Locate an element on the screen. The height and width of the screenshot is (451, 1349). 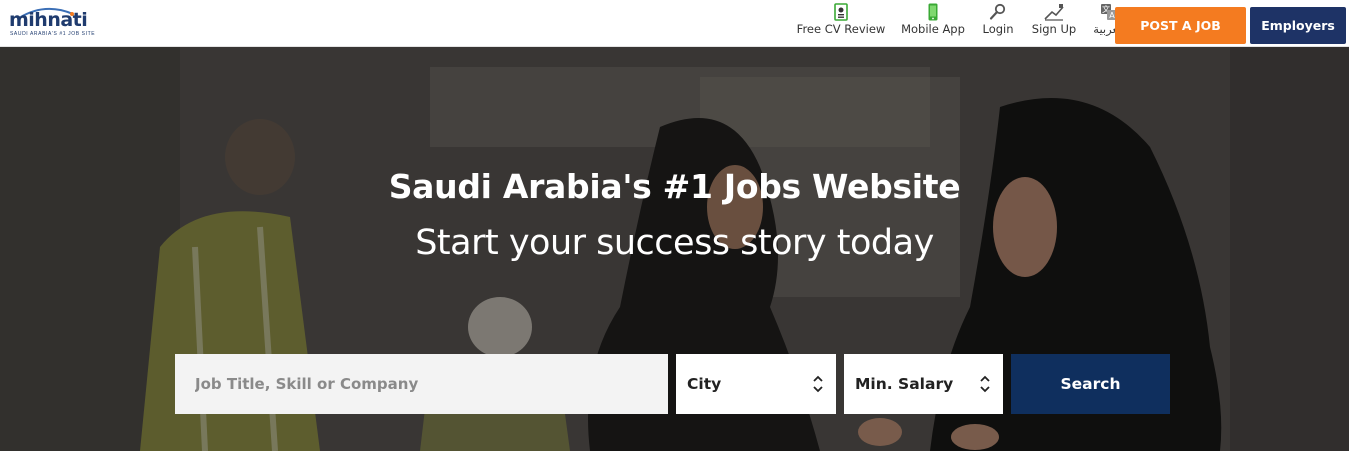
logo-wordmark: mihnati is located at coordinates (48, 20).